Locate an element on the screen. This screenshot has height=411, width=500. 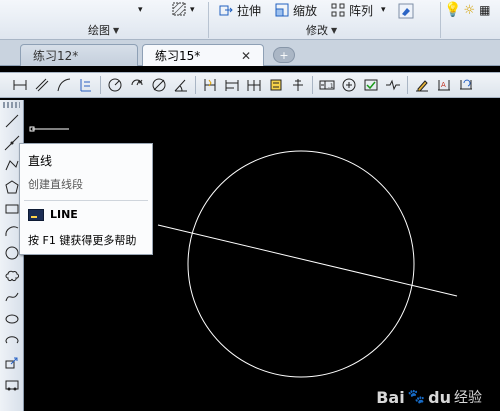
polygon-icon is located at coordinates (12, 187).